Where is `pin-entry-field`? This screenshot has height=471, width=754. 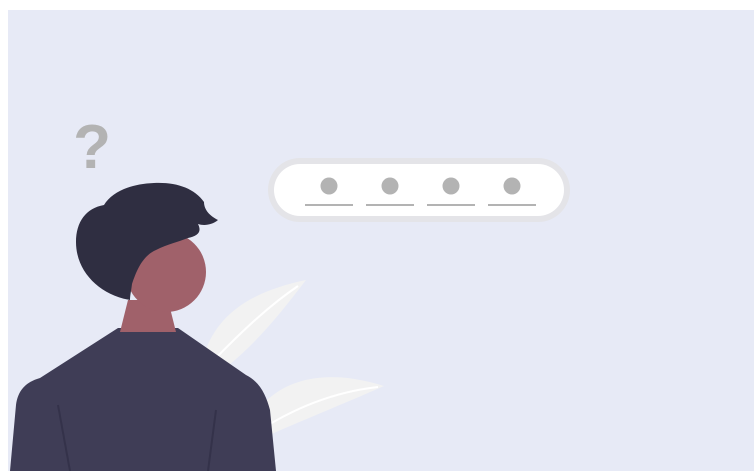 pin-entry-field is located at coordinates (419, 190).